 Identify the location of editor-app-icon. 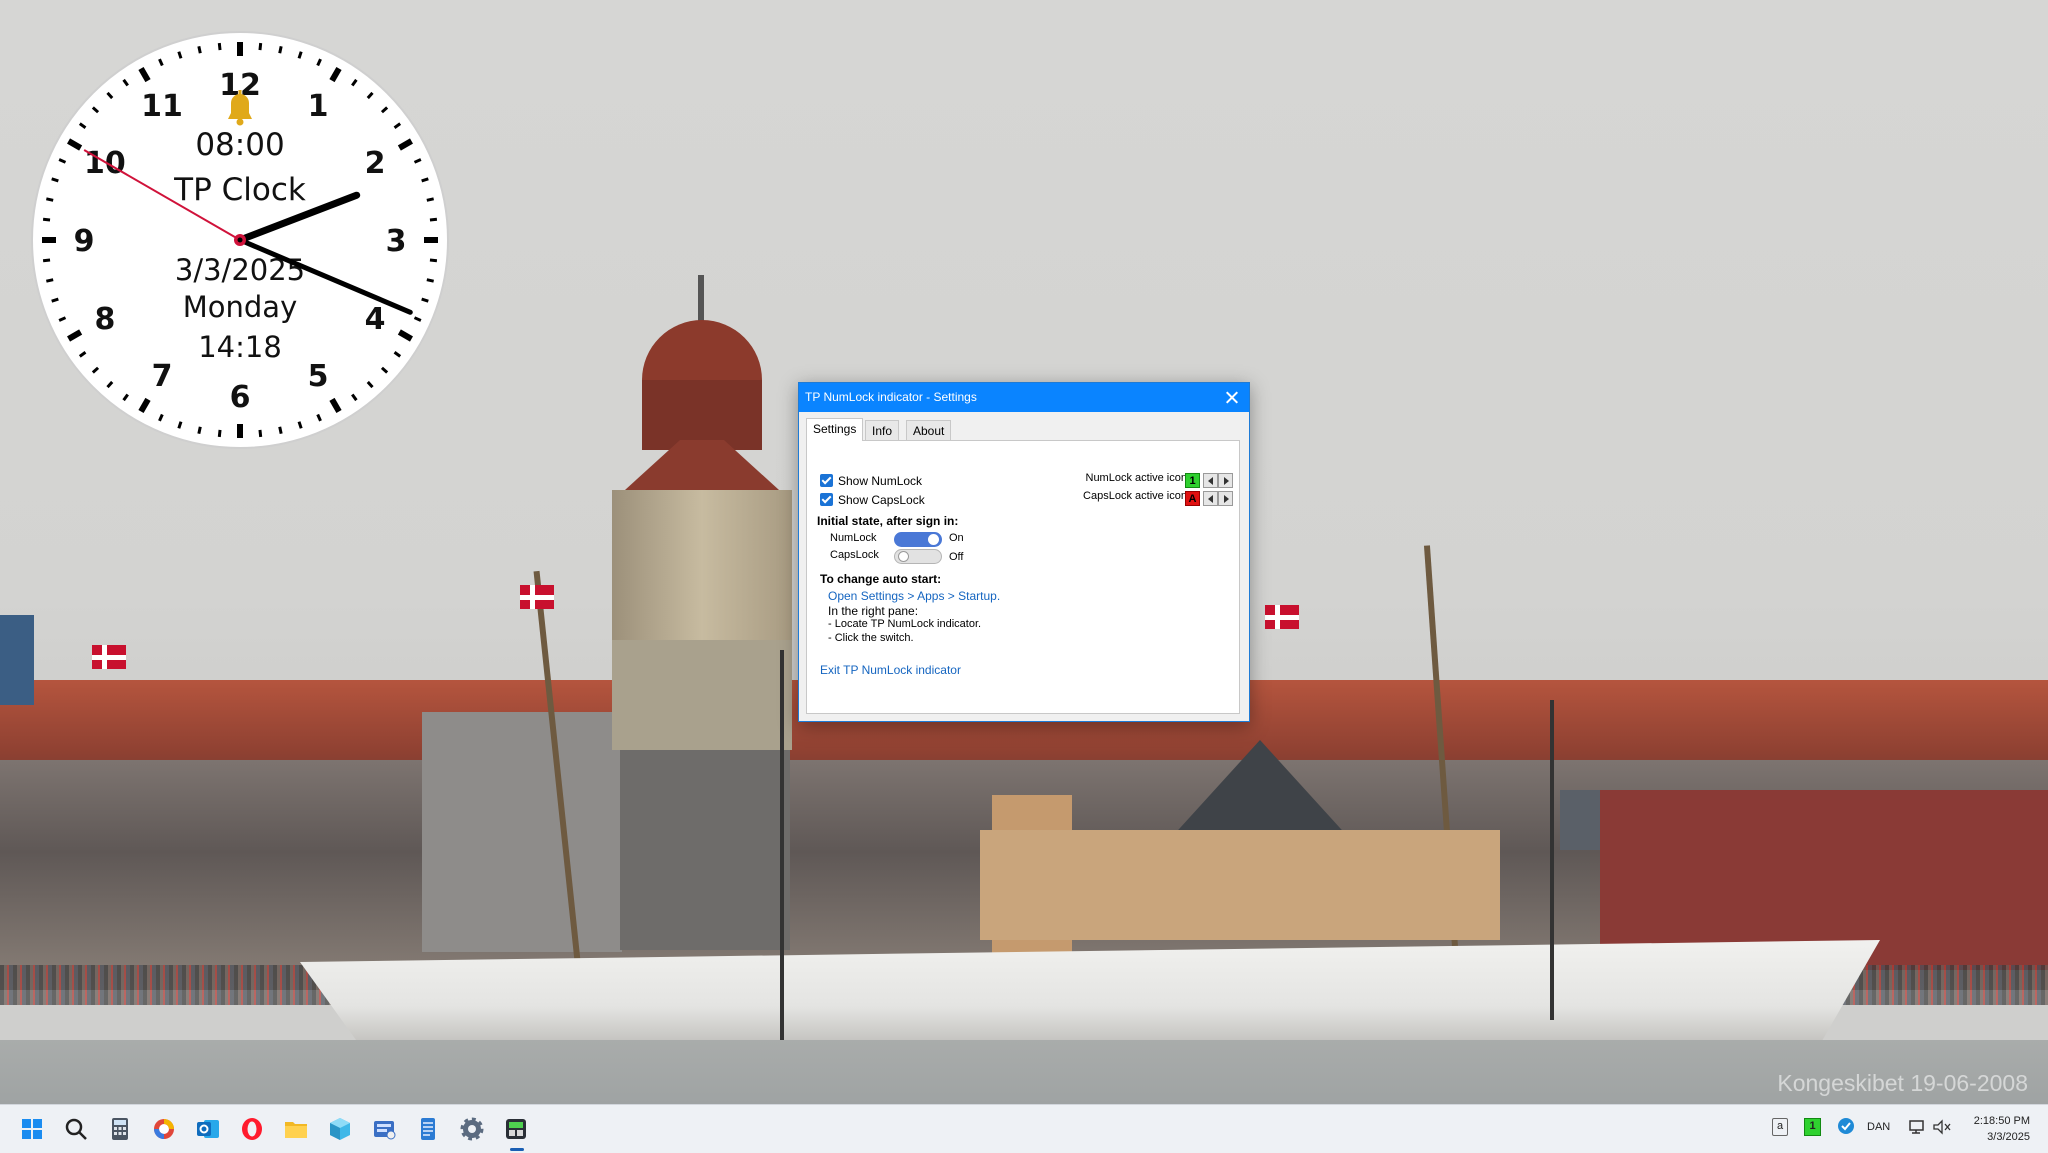
(384, 1129).